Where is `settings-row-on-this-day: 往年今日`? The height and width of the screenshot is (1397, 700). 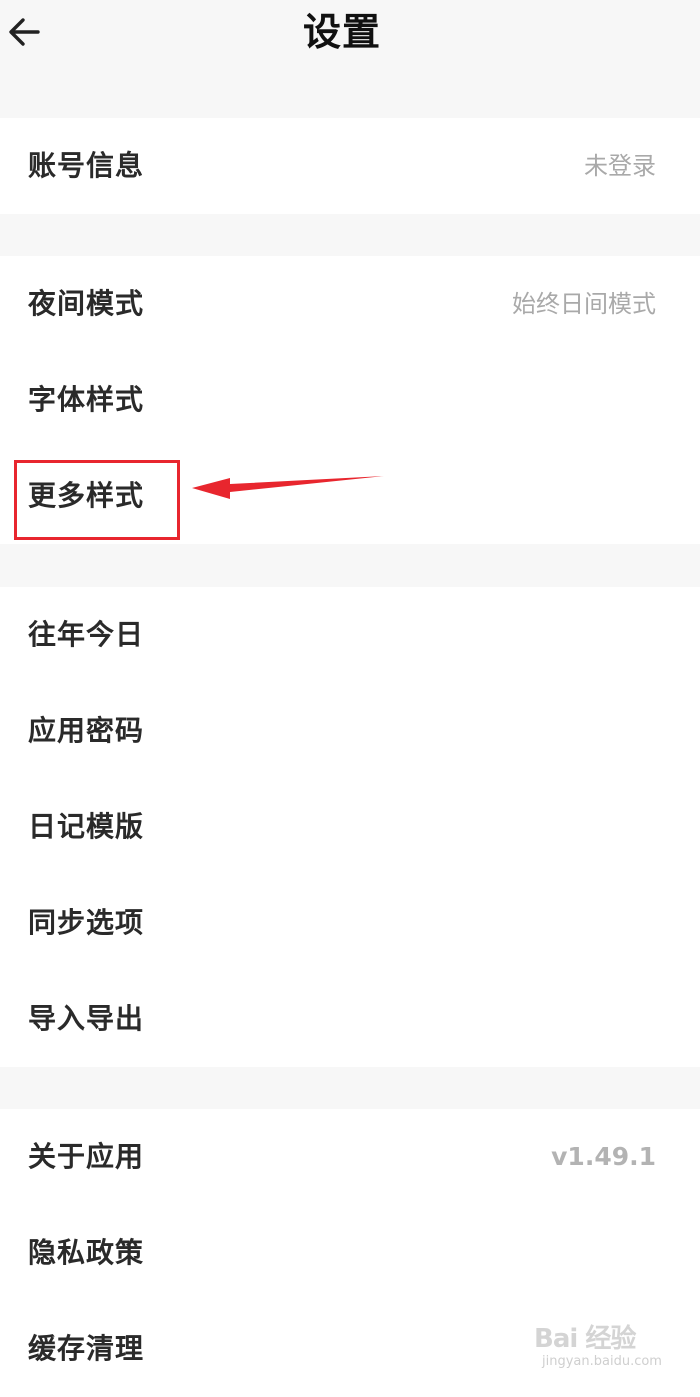
settings-row-on-this-day: 往年今日 is located at coordinates (350, 635).